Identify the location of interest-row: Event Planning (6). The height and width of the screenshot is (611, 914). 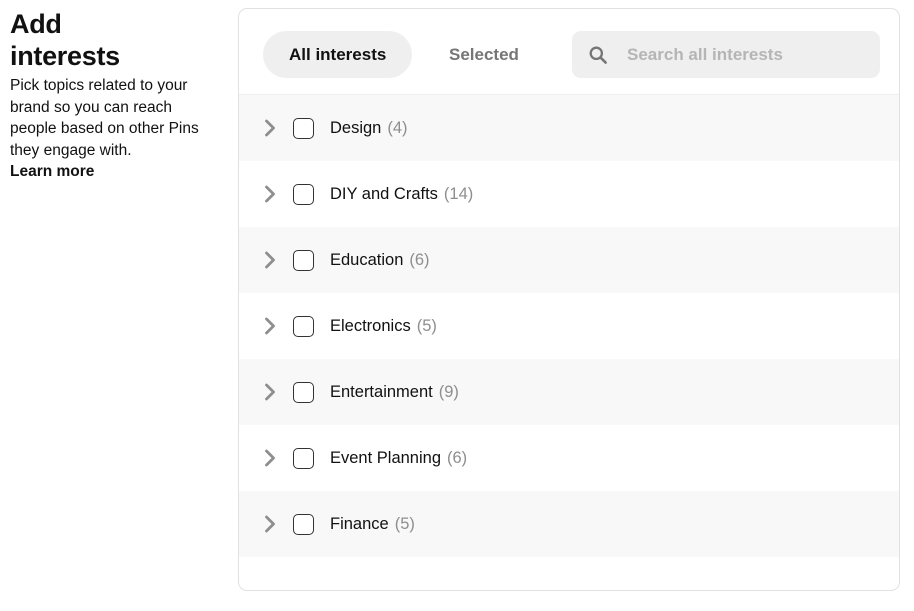
(569, 458).